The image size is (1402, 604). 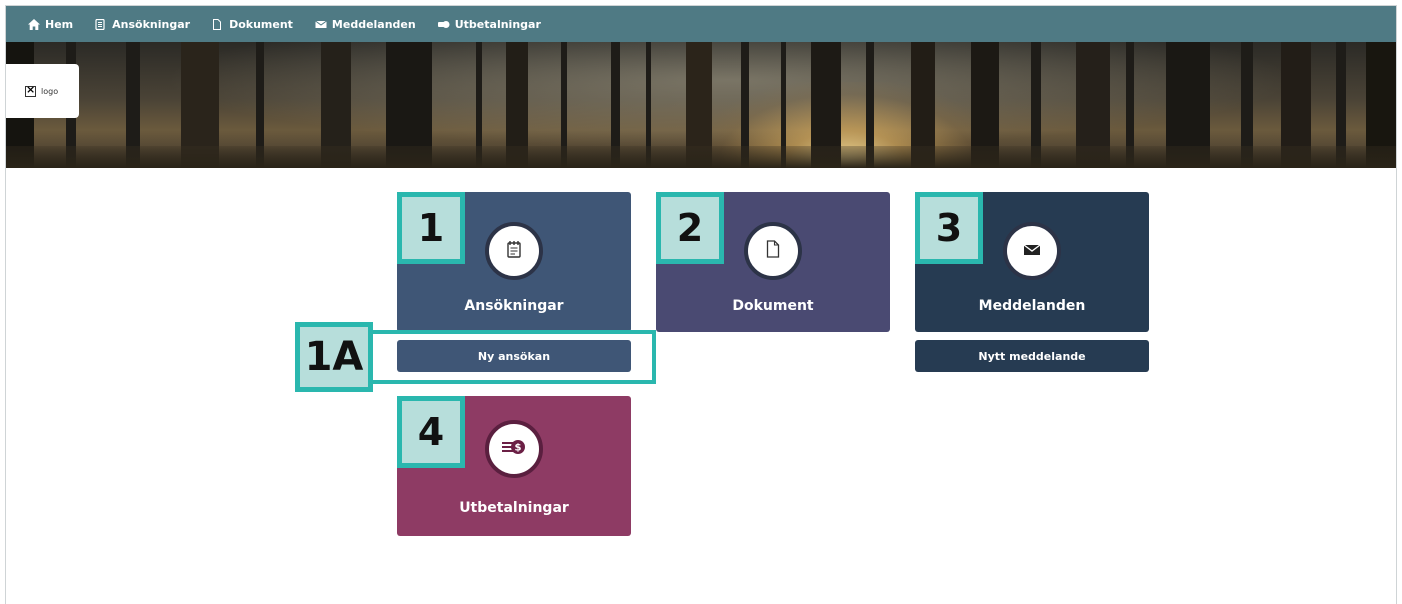 What do you see at coordinates (30, 90) in the screenshot?
I see `broken-image-icon` at bounding box center [30, 90].